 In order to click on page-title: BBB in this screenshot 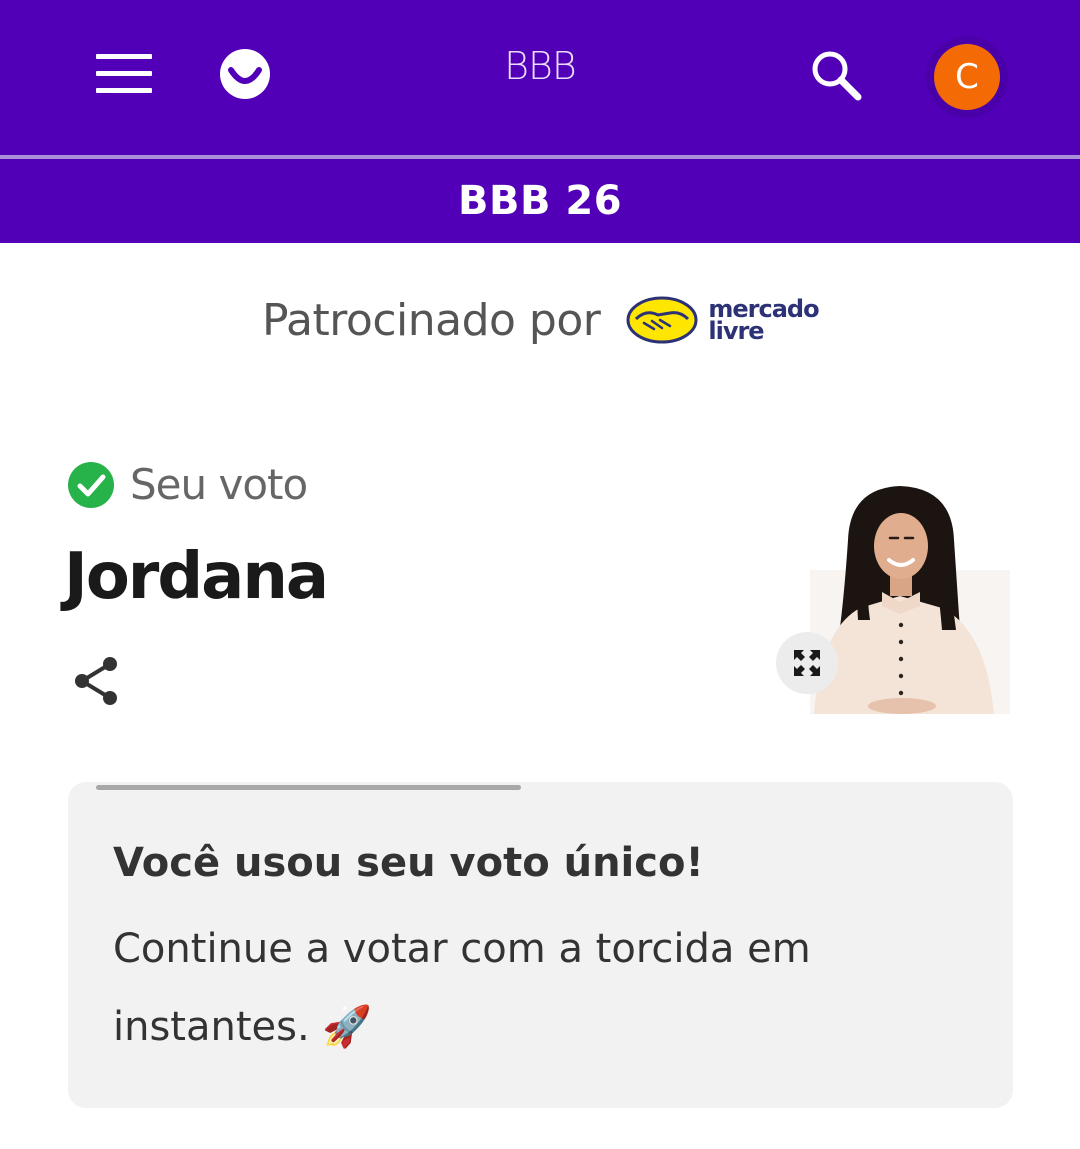, I will do `click(540, 66)`.